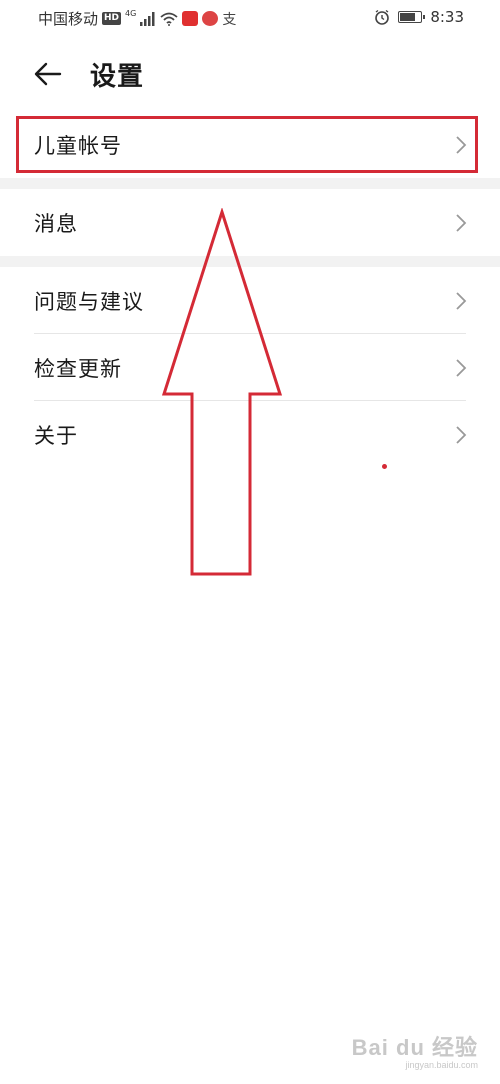  I want to click on status-left: 中国移动 HD 4G 支, so click(137, 18).